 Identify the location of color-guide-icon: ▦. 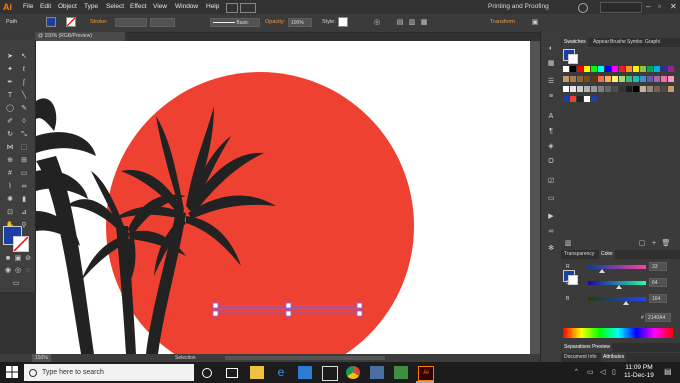
(551, 64).